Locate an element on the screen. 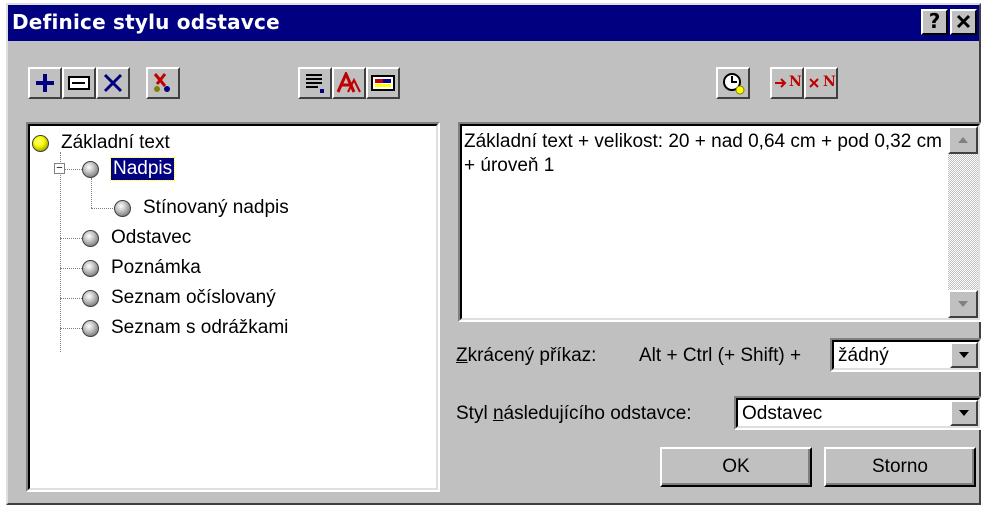 The width and height of the screenshot is (981, 505). next-style-select: Odstavec is located at coordinates (857, 413).